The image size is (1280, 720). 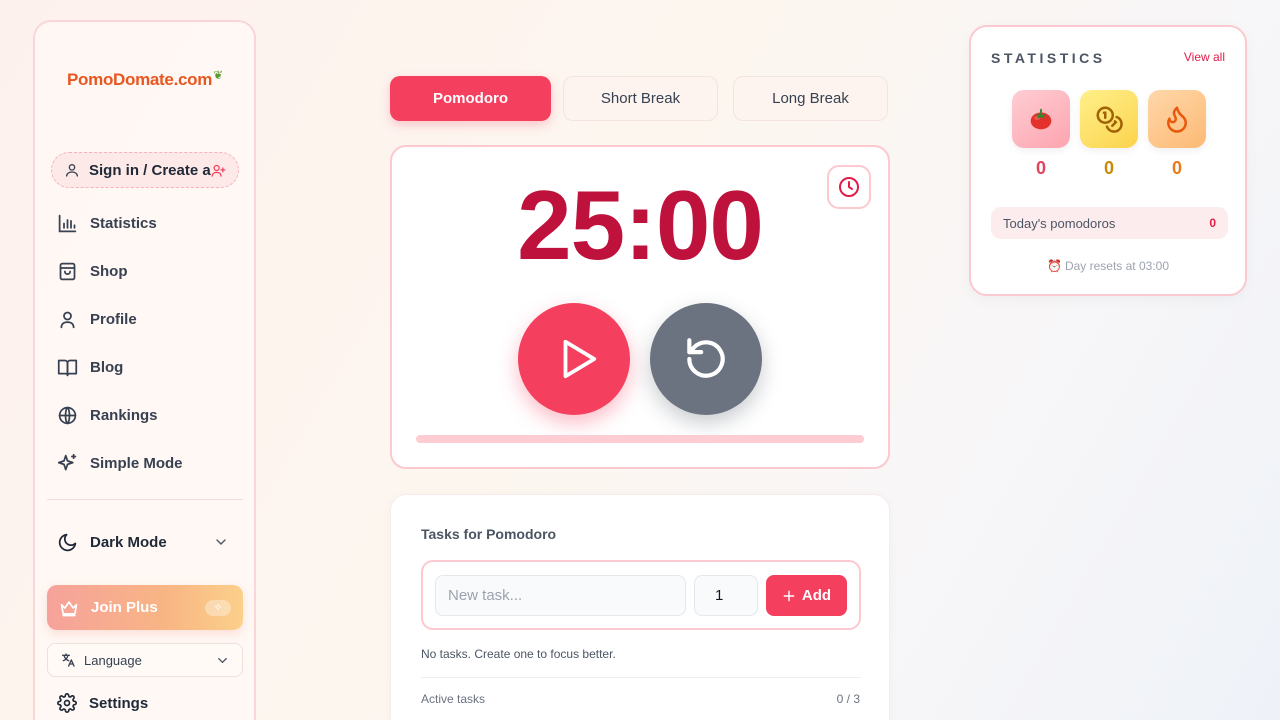 I want to click on day-reset-text: Day resets at 03:00, so click(x=1116, y=266).